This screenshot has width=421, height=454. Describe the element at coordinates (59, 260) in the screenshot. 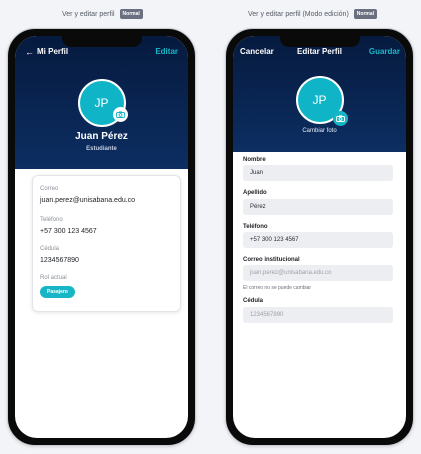

I see `id-value: 1234567890` at that location.